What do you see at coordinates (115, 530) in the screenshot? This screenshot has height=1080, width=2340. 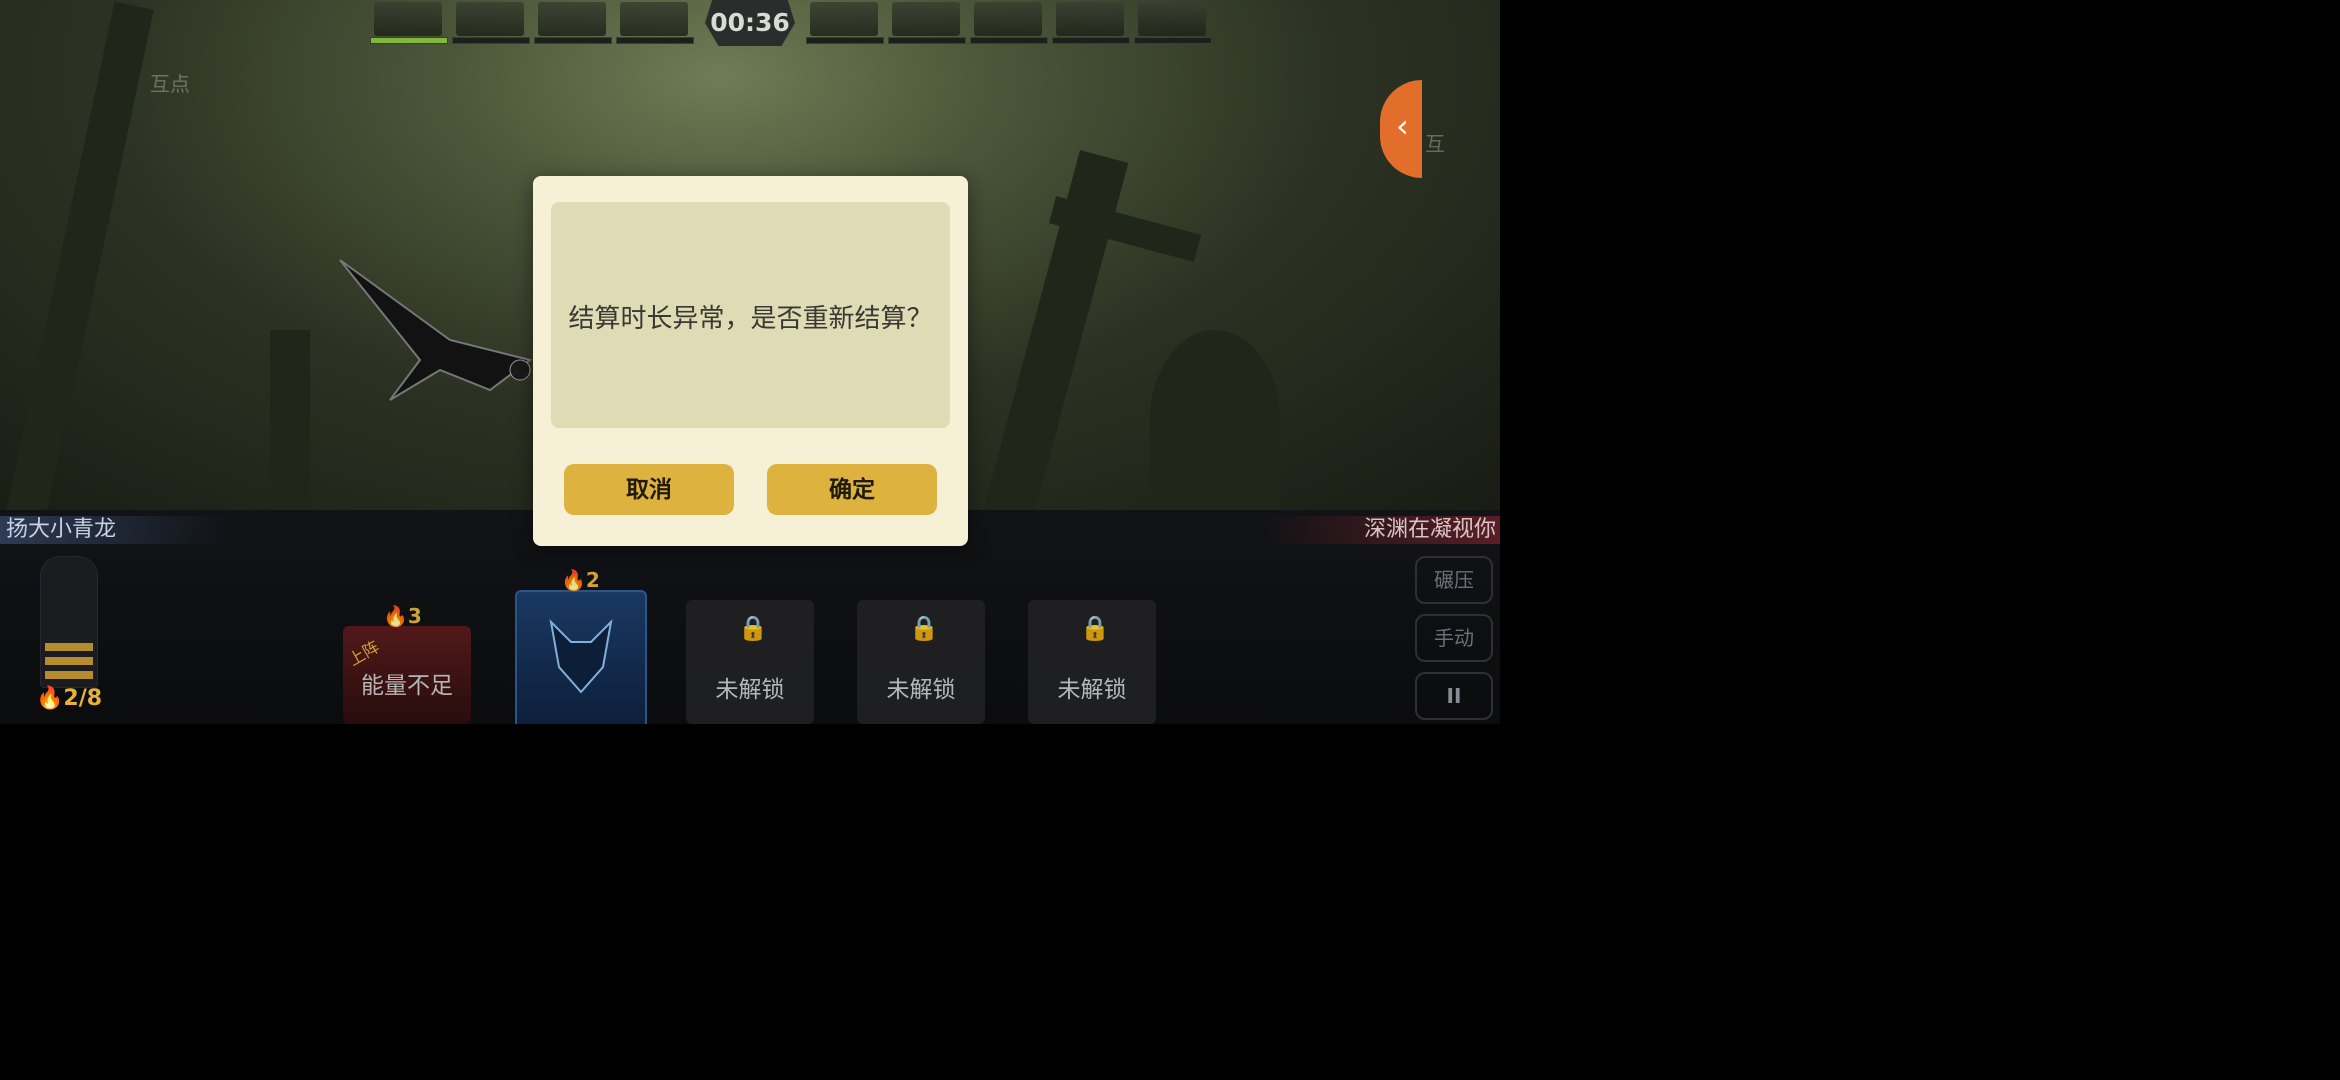 I see `player-name-left: 扬大小青龙` at bounding box center [115, 530].